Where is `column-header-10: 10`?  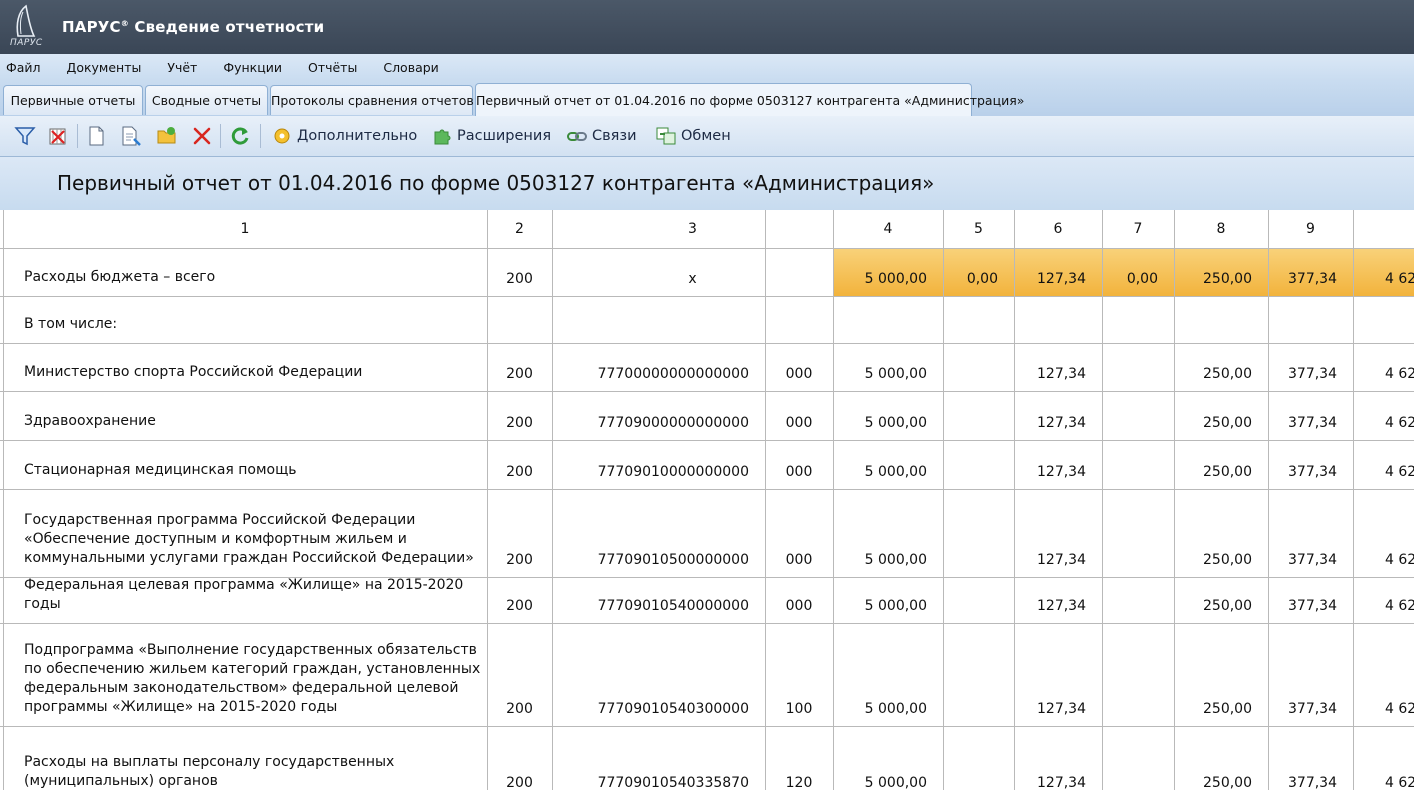
column-header-10: 10 is located at coordinates (1383, 229).